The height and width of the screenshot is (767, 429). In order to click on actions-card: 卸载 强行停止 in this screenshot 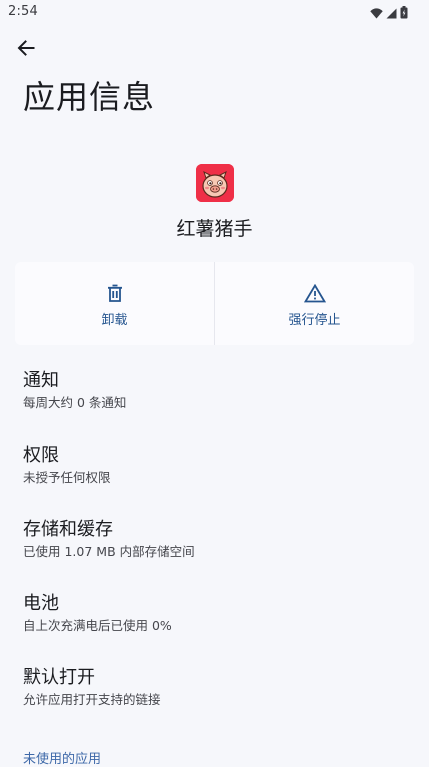, I will do `click(214, 303)`.